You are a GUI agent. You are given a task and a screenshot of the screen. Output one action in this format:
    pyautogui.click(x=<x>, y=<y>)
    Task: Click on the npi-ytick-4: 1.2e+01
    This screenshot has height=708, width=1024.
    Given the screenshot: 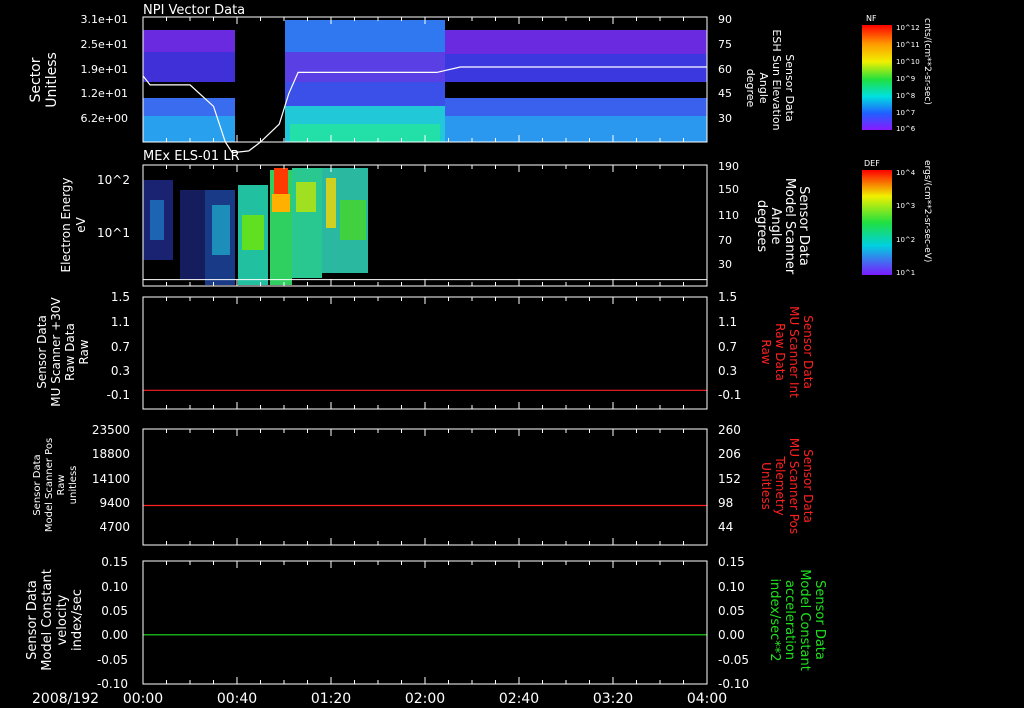 What is the action you would take?
    pyautogui.click(x=104, y=93)
    